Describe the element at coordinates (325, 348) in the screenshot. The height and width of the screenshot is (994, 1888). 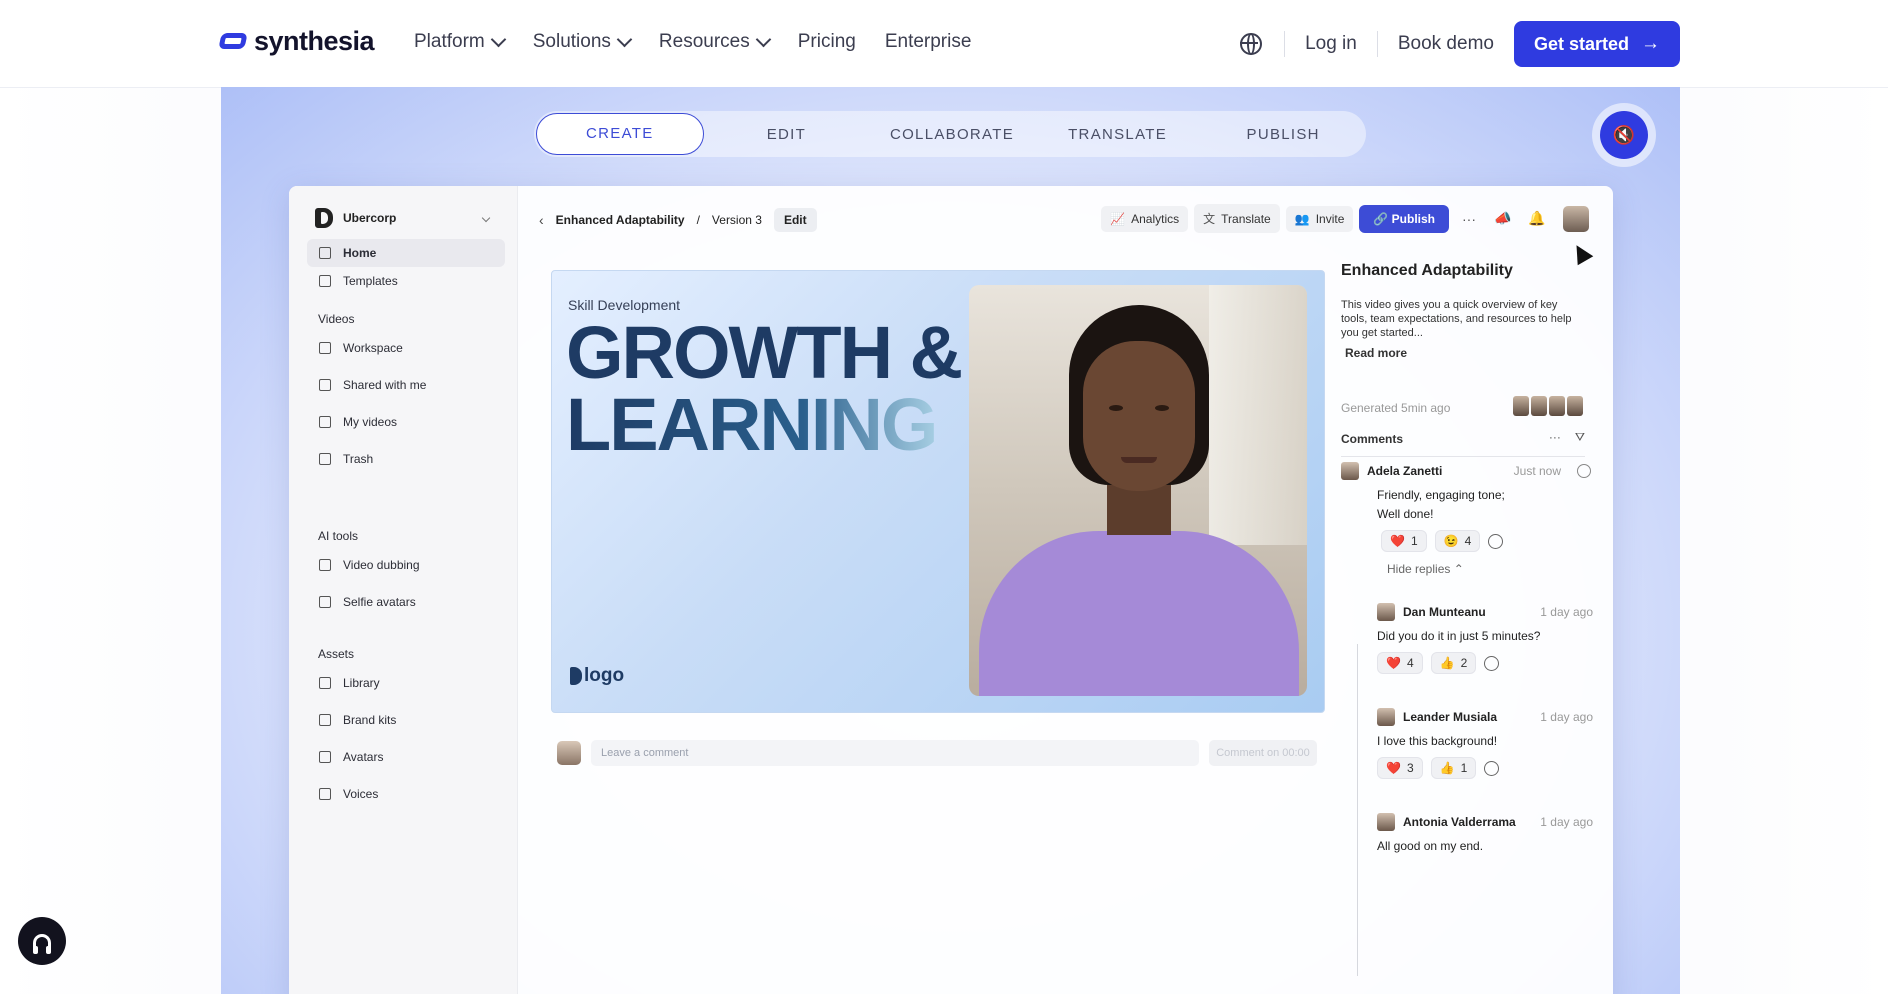
I see `workspace-icon` at that location.